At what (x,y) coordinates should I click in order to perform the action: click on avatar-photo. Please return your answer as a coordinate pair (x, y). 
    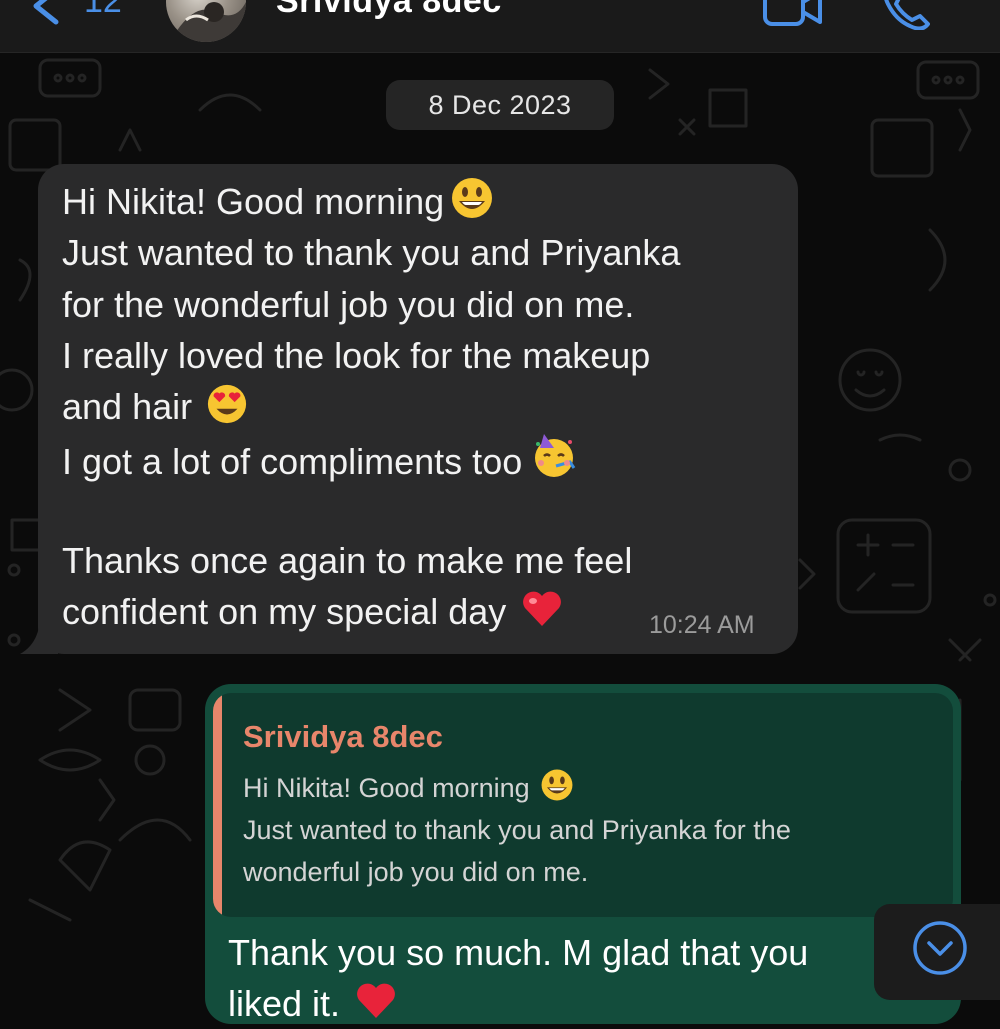
    Looking at the image, I should click on (211, 22).